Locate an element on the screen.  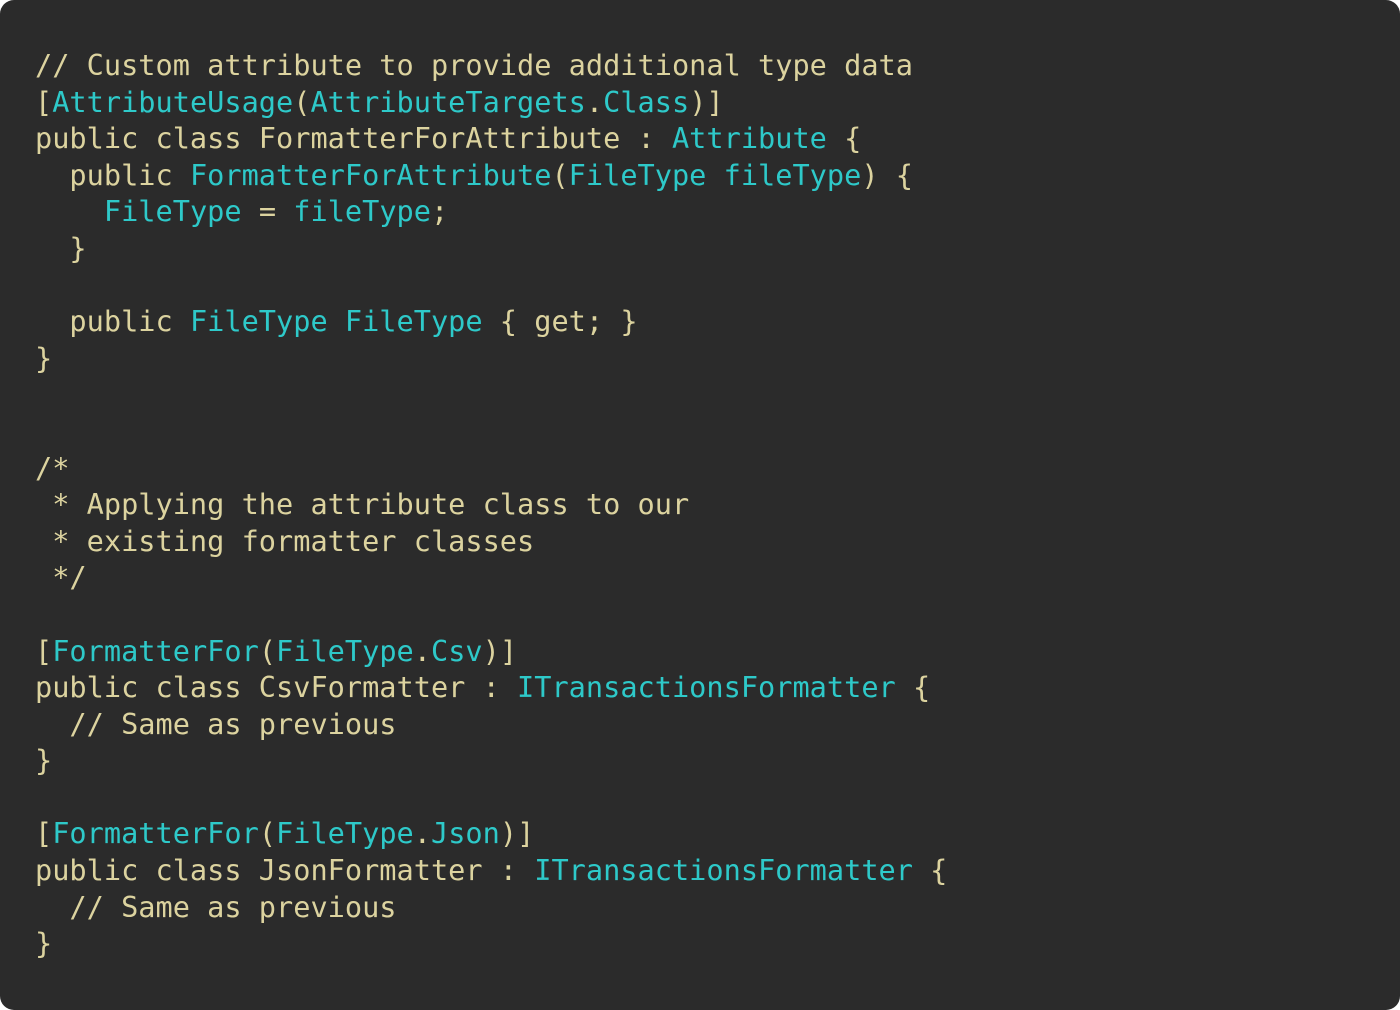
code-token-type: Json is located at coordinates (465, 833).